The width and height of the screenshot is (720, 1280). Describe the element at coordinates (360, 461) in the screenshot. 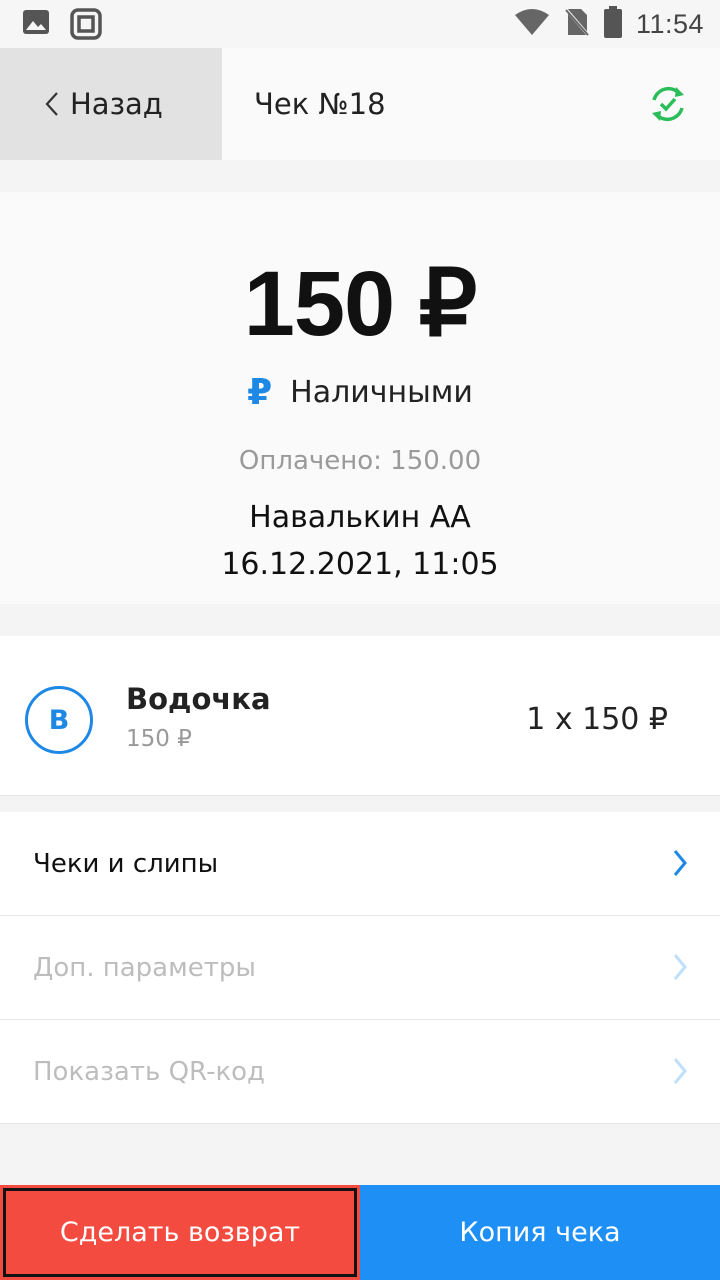

I see `paid-amount: Оплачено: 150.00` at that location.